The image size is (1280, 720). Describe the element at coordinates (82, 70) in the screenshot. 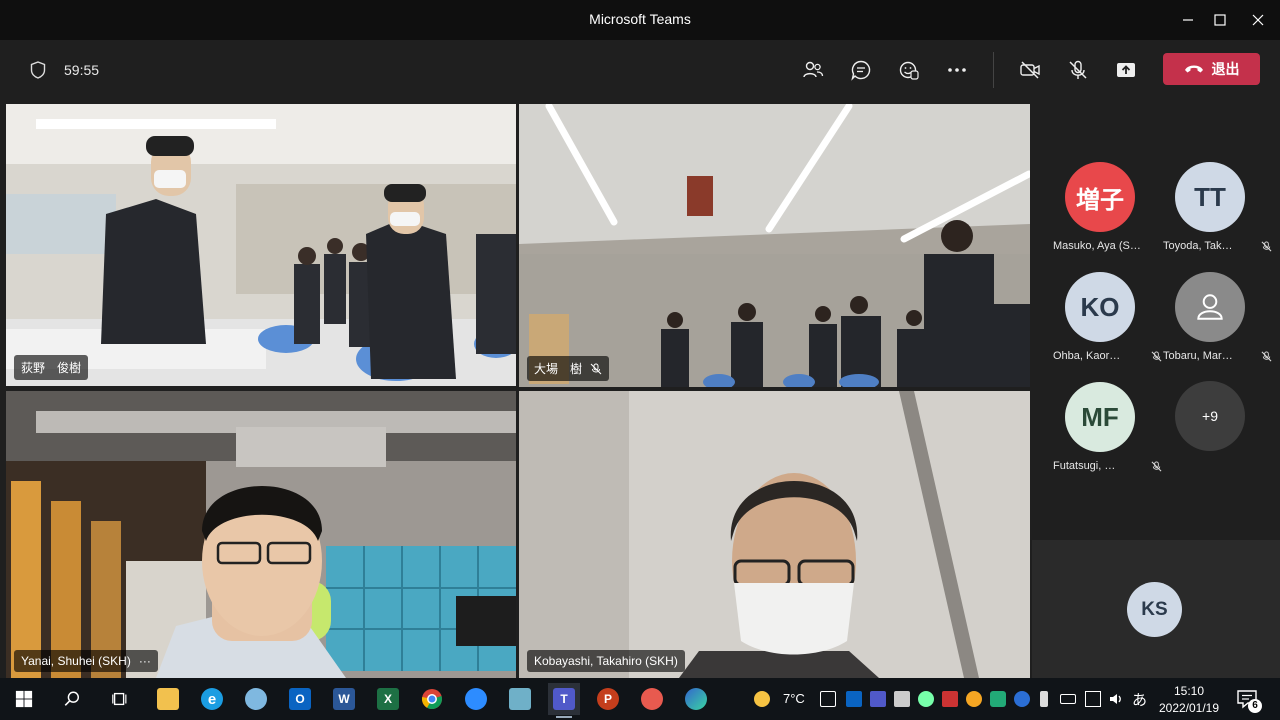

I see `meeting-timer: 59:55` at that location.